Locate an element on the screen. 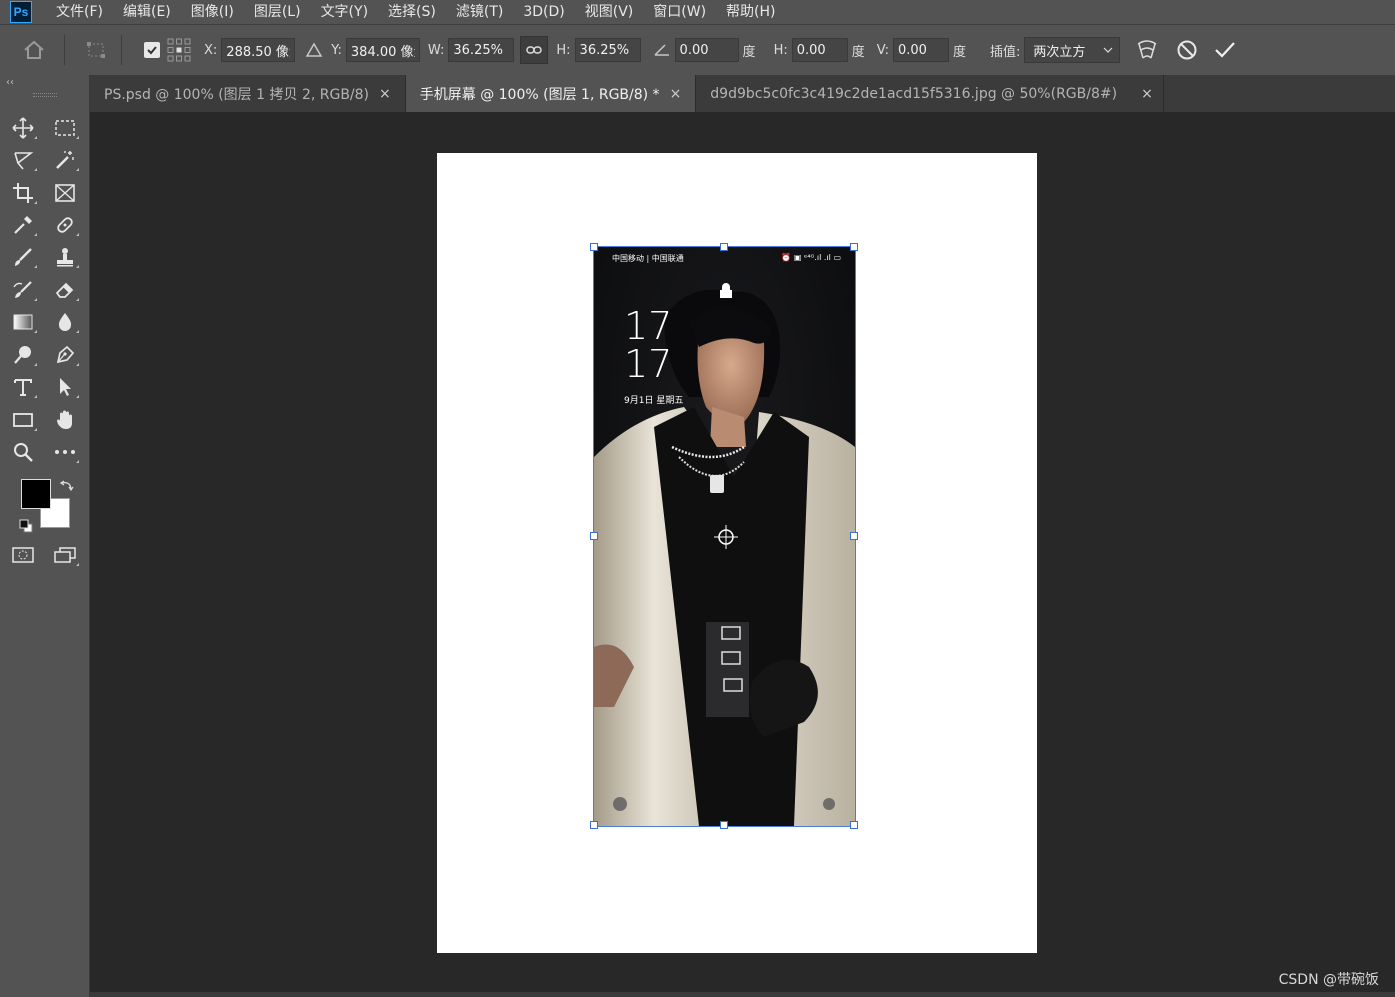 The height and width of the screenshot is (997, 1395). h-label: H: is located at coordinates (563, 50).